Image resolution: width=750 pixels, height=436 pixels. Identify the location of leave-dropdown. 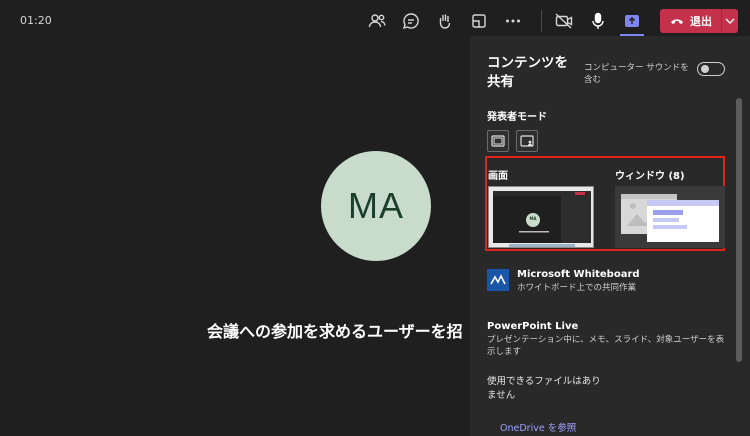
(729, 21).